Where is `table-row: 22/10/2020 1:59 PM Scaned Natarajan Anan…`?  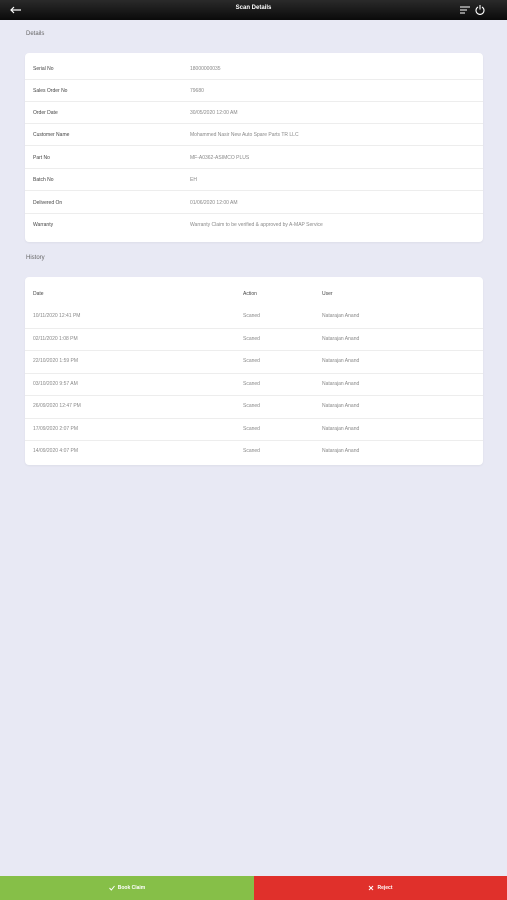 table-row: 22/10/2020 1:59 PM Scaned Natarajan Anan… is located at coordinates (254, 362).